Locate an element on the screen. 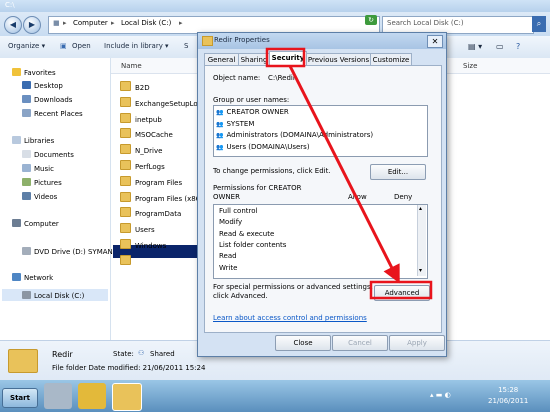 This screenshot has height=412, width=550. file-row: Program Files (x86 is located at coordinates (160, 197).